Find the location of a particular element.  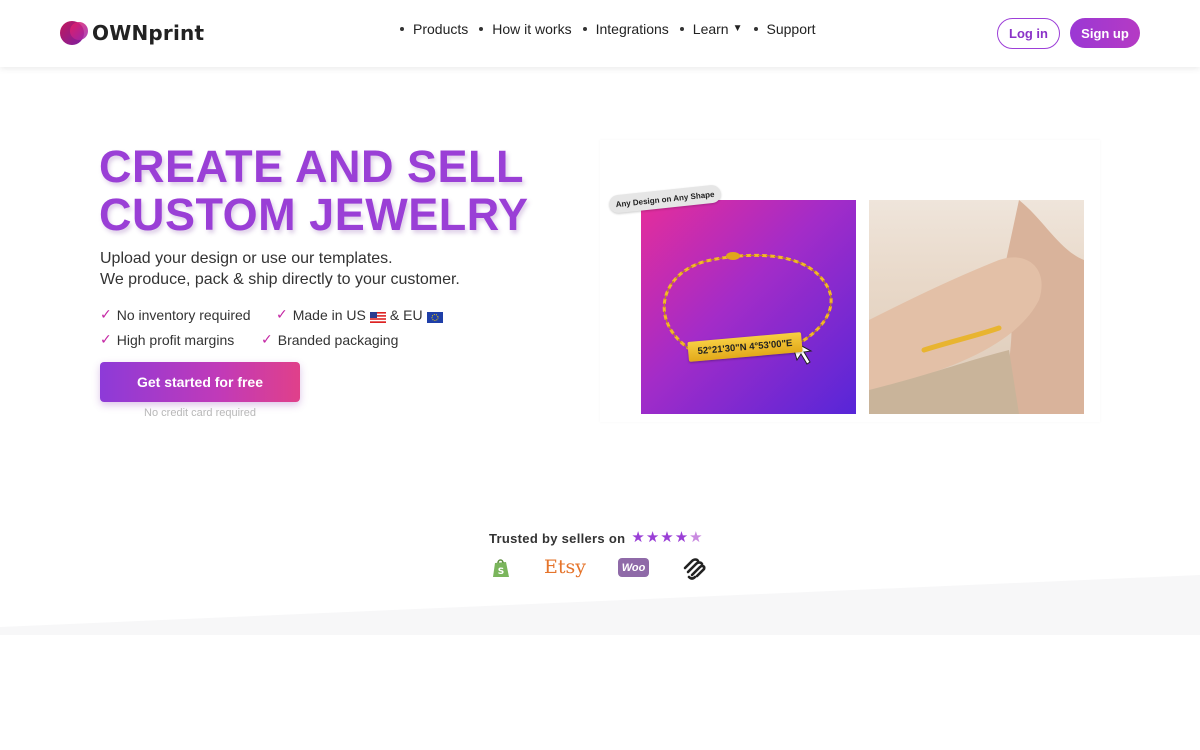

hero-title-line: CUSTOM JEWELRY is located at coordinates (314, 214).